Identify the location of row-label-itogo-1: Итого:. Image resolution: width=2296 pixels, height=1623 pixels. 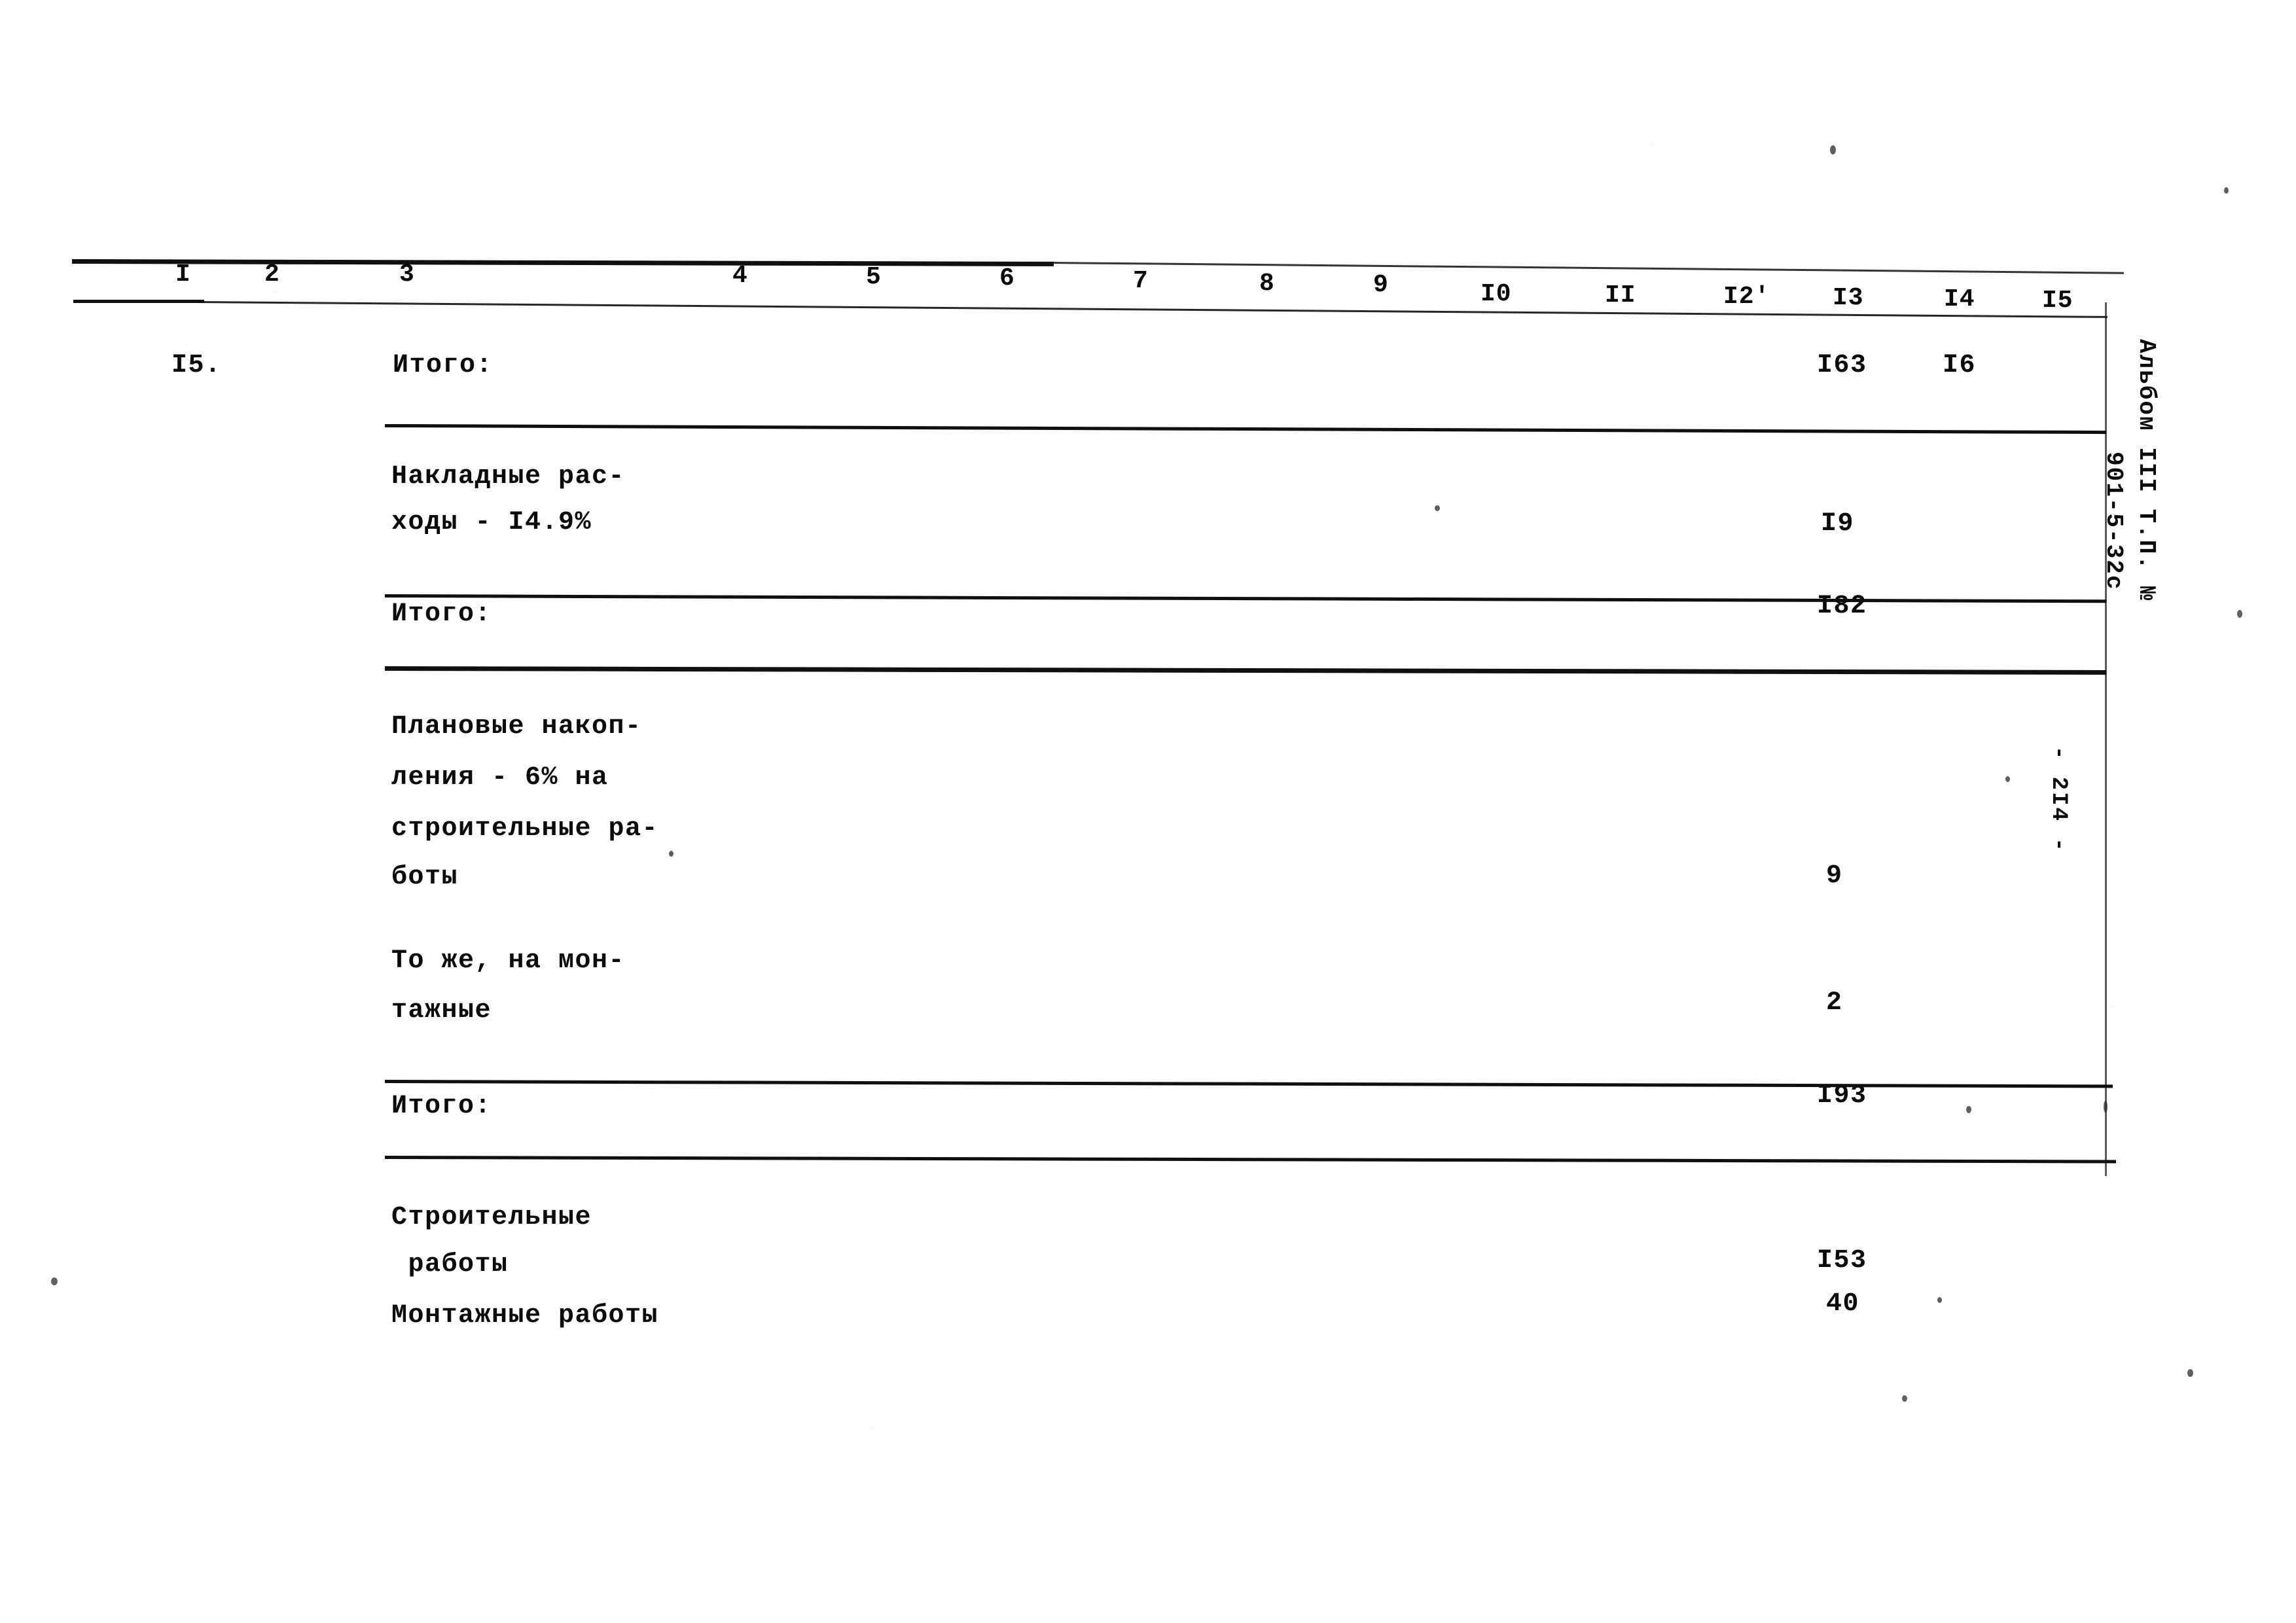
(443, 365).